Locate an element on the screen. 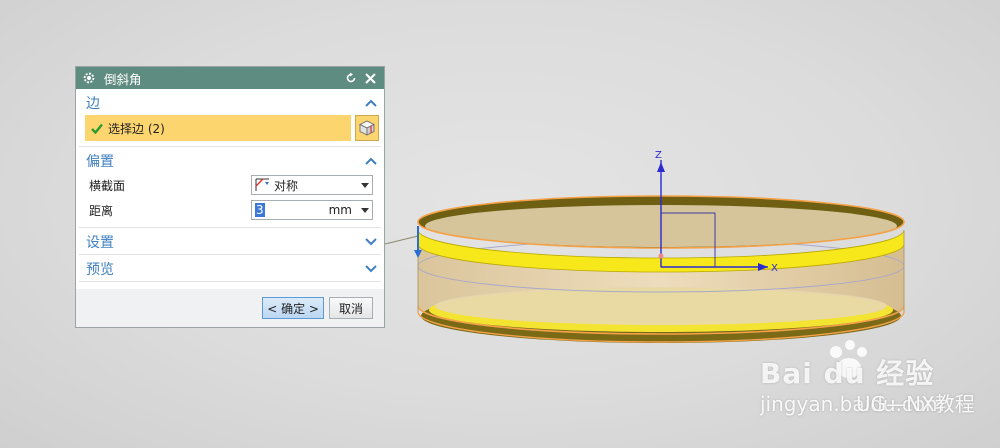 Image resolution: width=1000 pixels, height=448 pixels. offset-section-header: 偏置 is located at coordinates (230, 161).